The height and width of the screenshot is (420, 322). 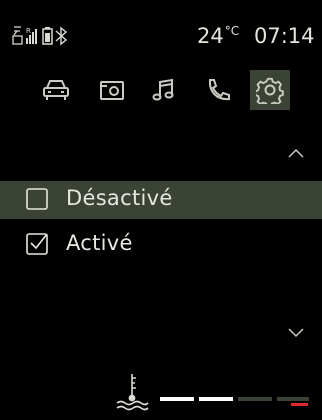 I want to click on car-icon, so click(x=56, y=90).